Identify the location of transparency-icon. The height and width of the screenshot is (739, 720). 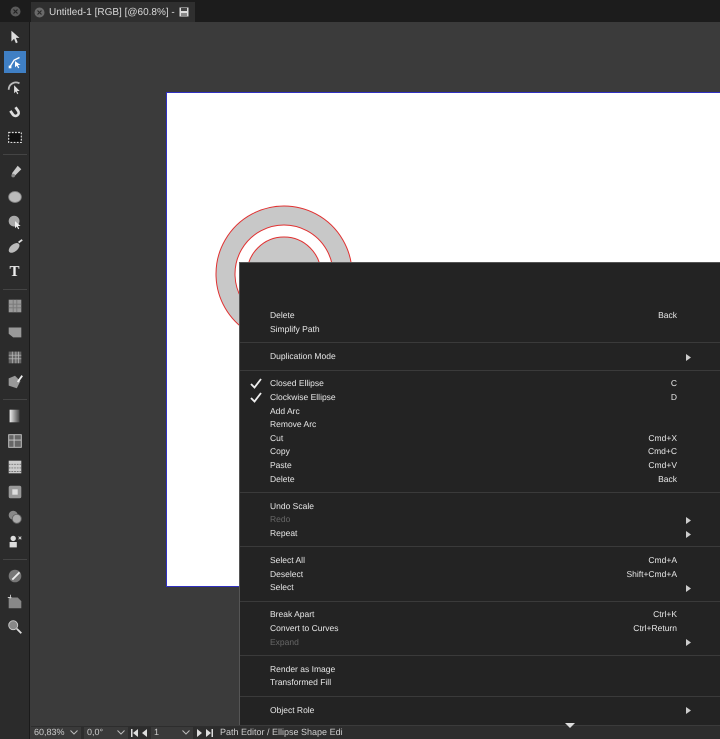
(15, 517).